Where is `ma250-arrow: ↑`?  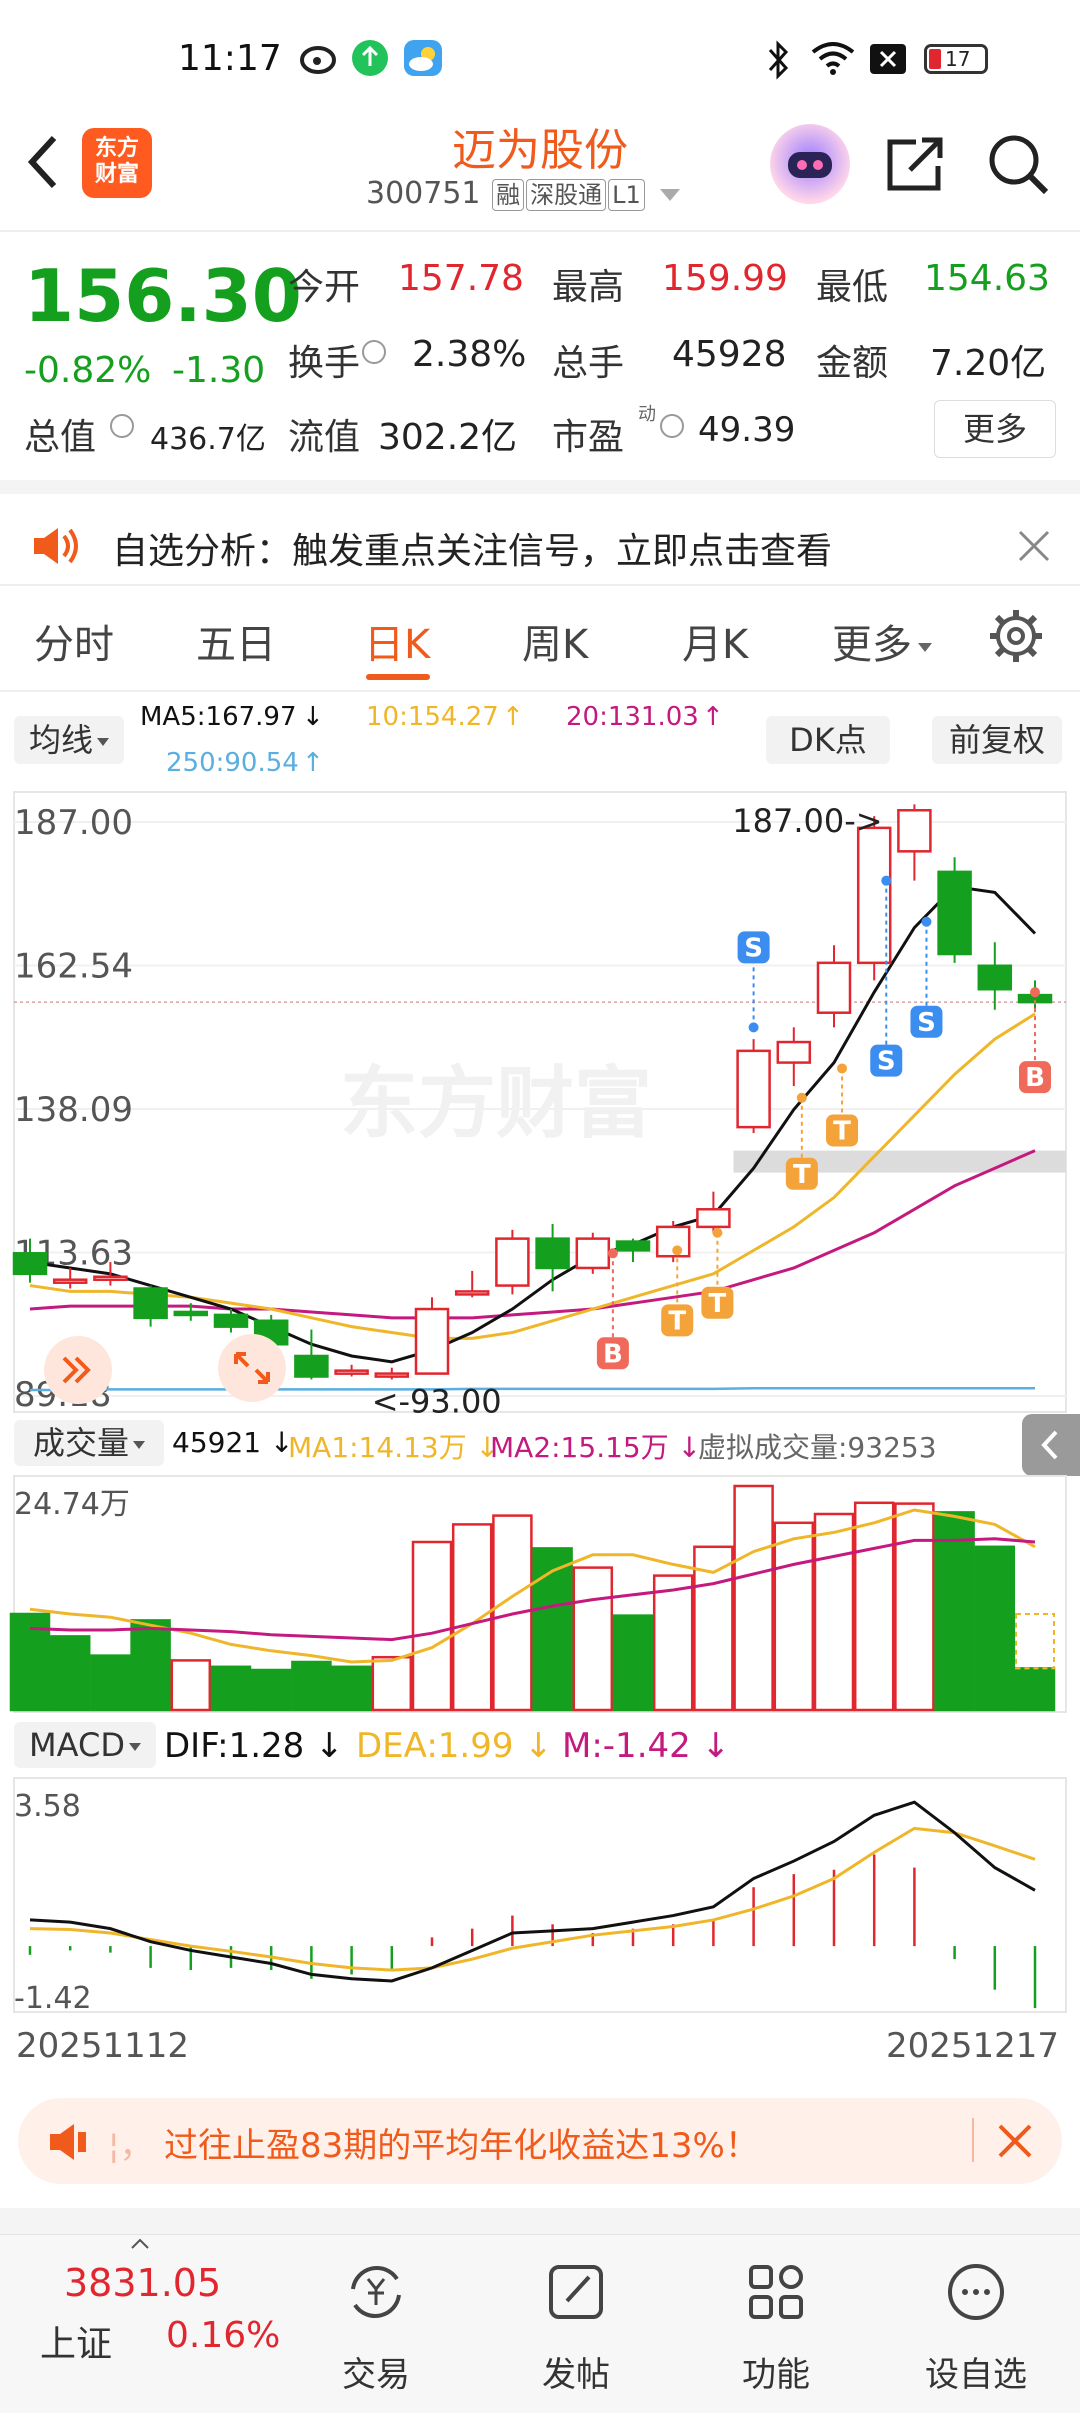
ma250-arrow: ↑ is located at coordinates (313, 763).